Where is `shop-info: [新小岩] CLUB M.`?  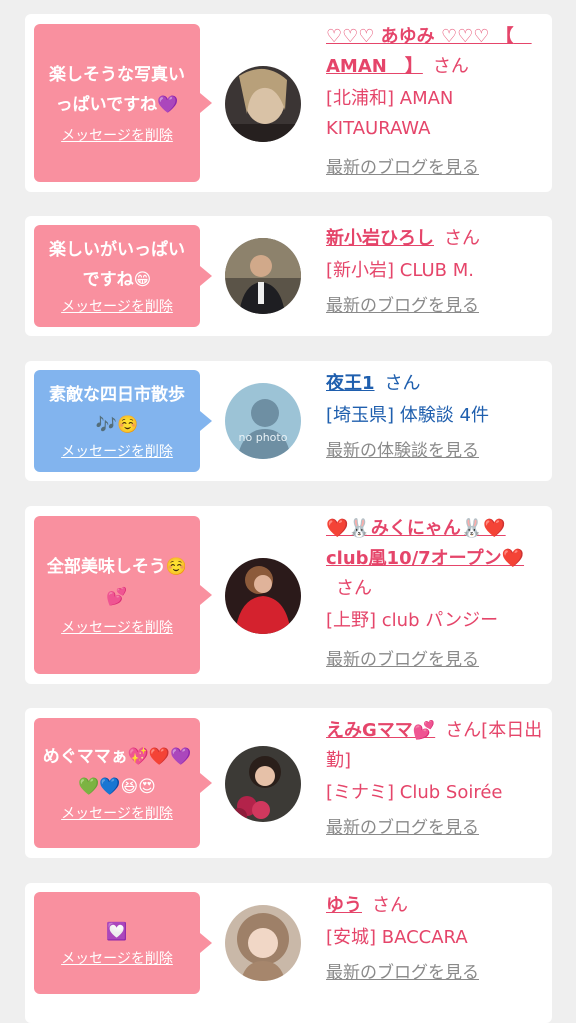 shop-info: [新小岩] CLUB M. is located at coordinates (400, 270).